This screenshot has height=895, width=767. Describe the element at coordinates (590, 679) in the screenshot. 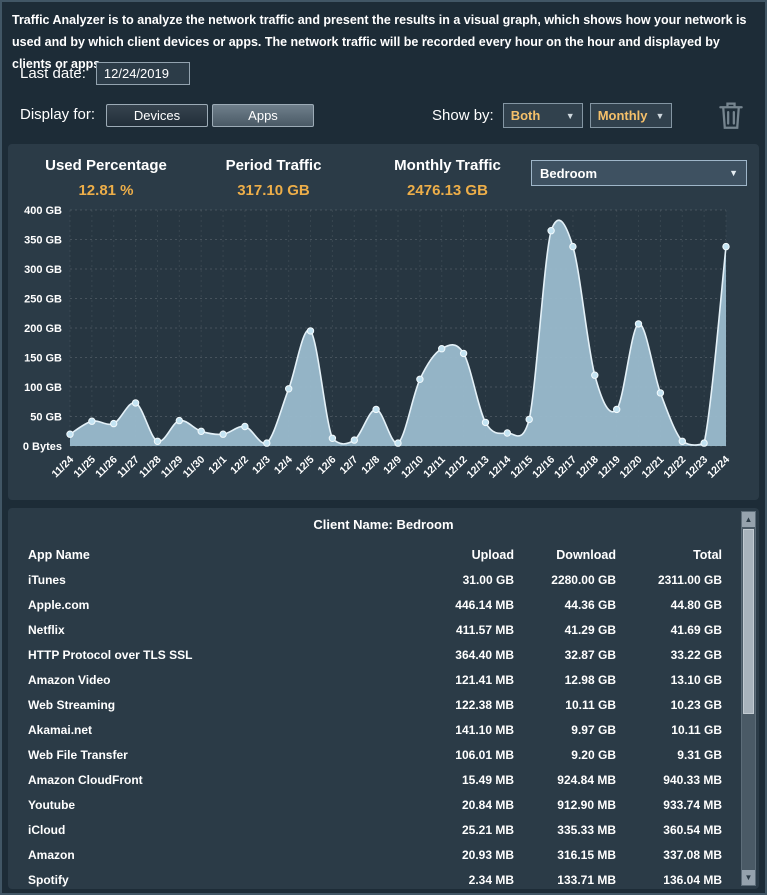

I see `download-cell: 12.98 GB` at that location.